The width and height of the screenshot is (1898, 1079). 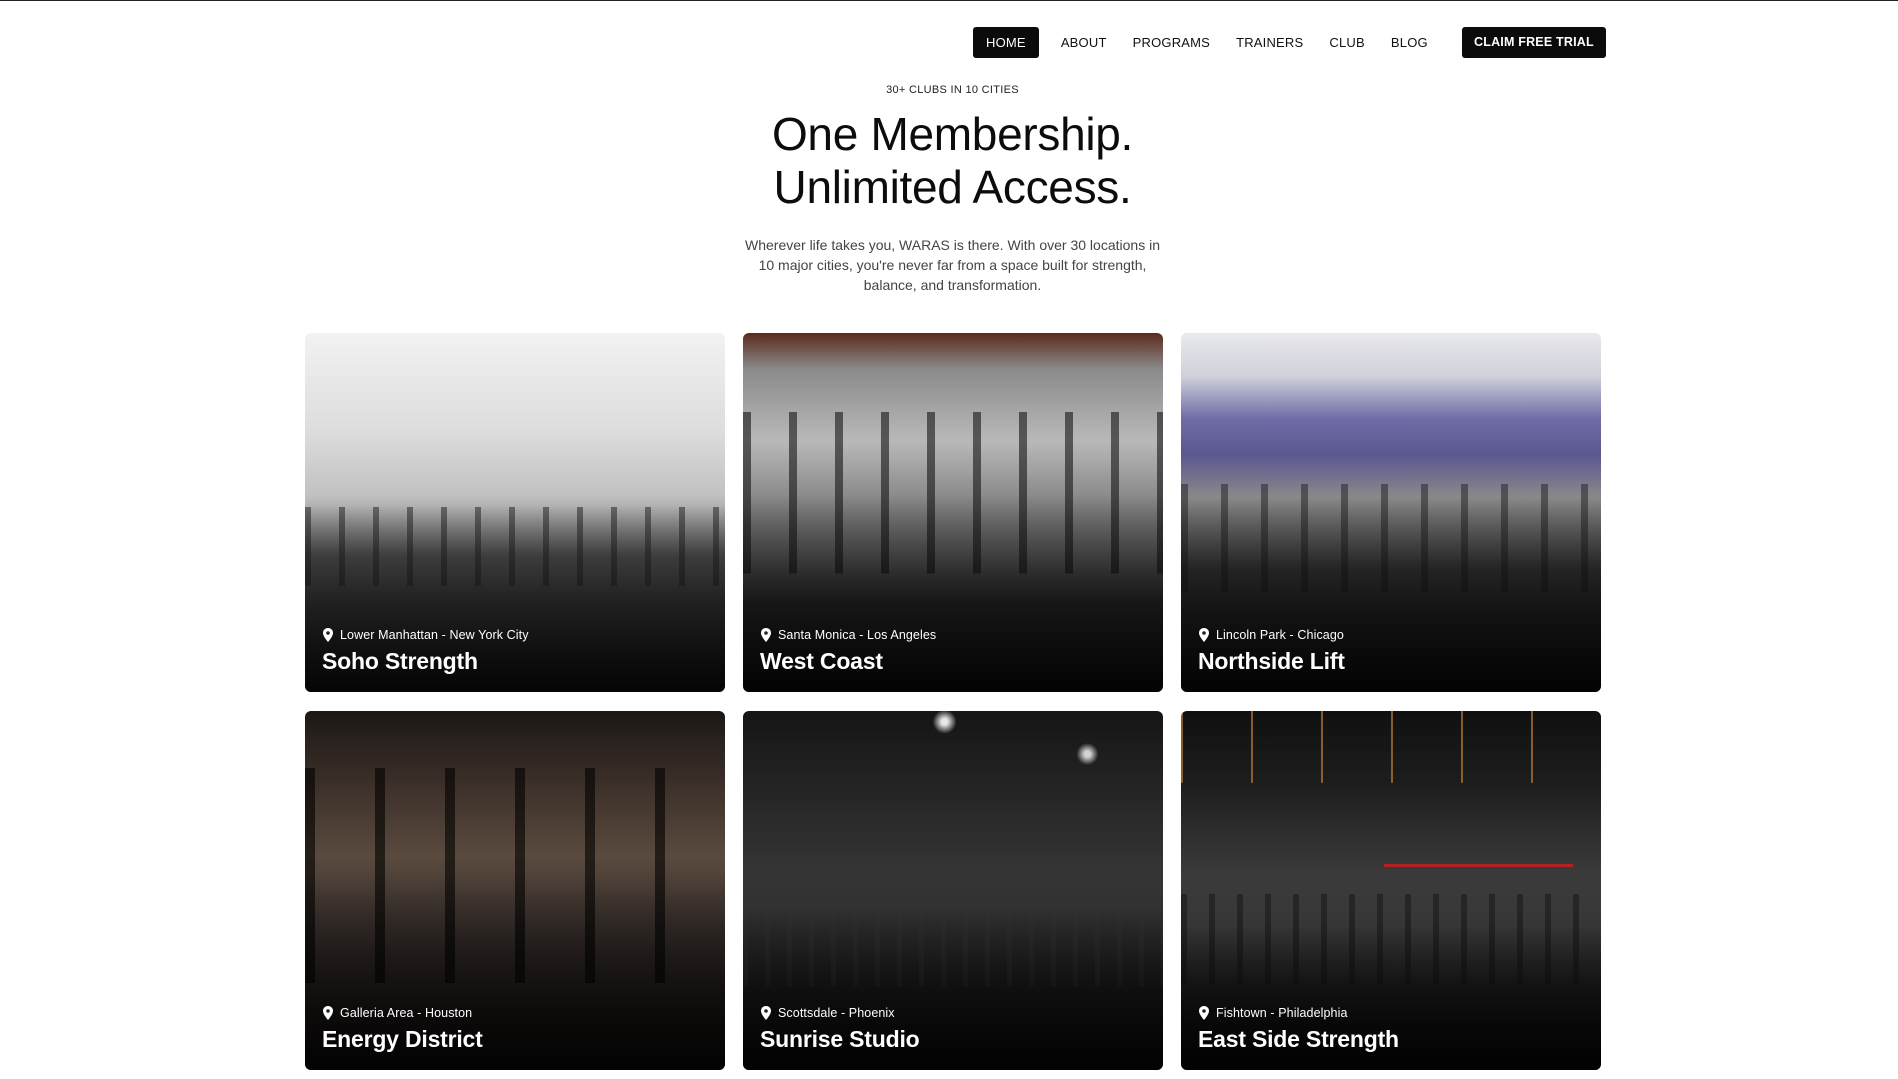 What do you see at coordinates (406, 1013) in the screenshot?
I see `club-location: Galleria Area - Houston` at bounding box center [406, 1013].